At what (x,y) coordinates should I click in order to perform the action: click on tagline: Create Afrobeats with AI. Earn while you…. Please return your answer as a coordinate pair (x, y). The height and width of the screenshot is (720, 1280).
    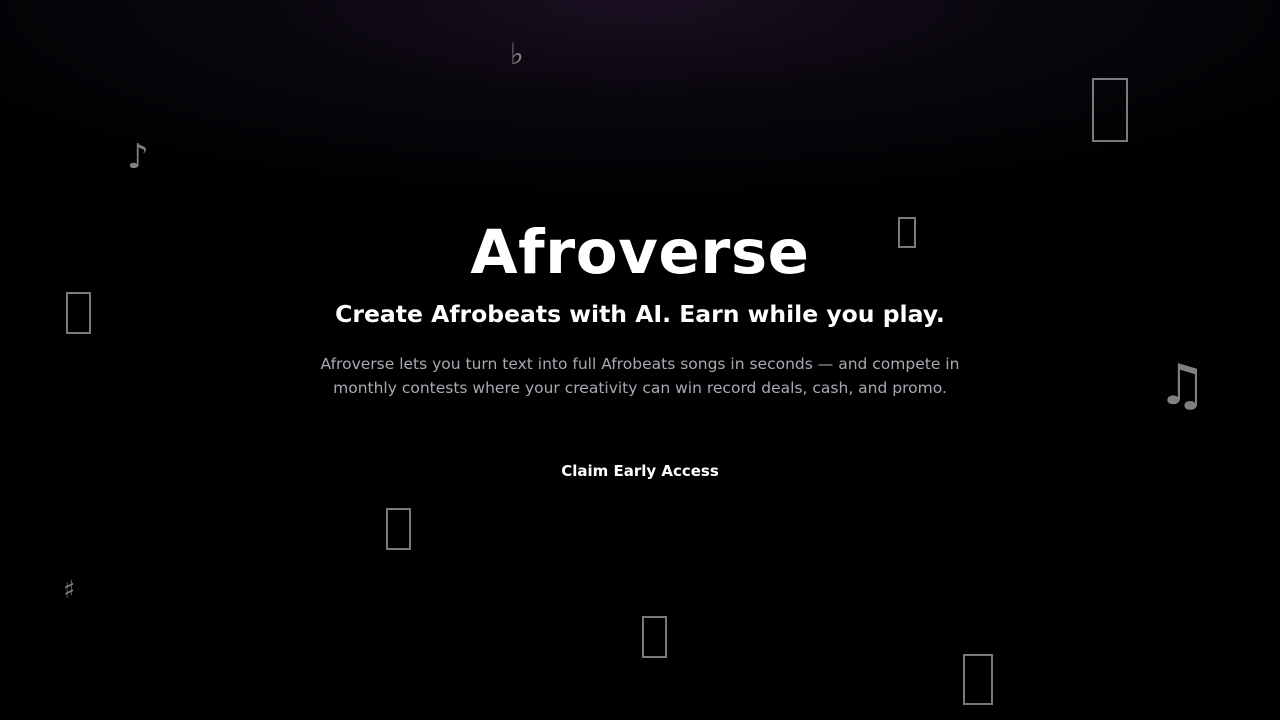
    Looking at the image, I should click on (640, 314).